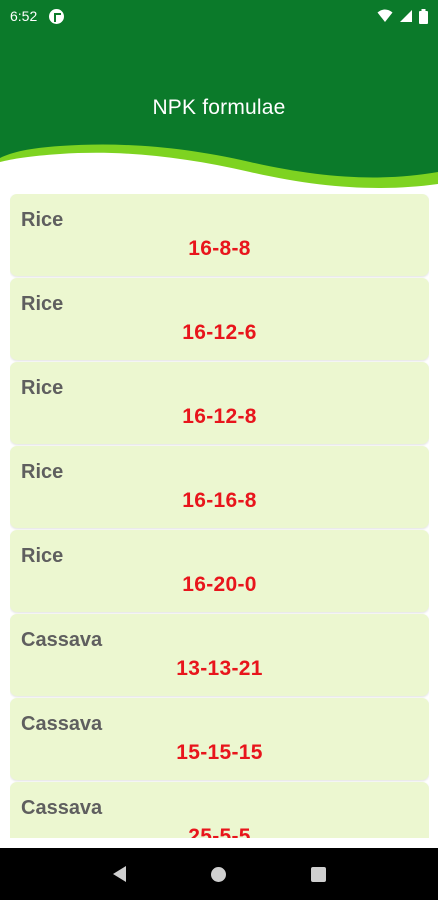 This screenshot has height=900, width=438. Describe the element at coordinates (219, 752) in the screenshot. I see `npk-formula: 15-15-15` at that location.